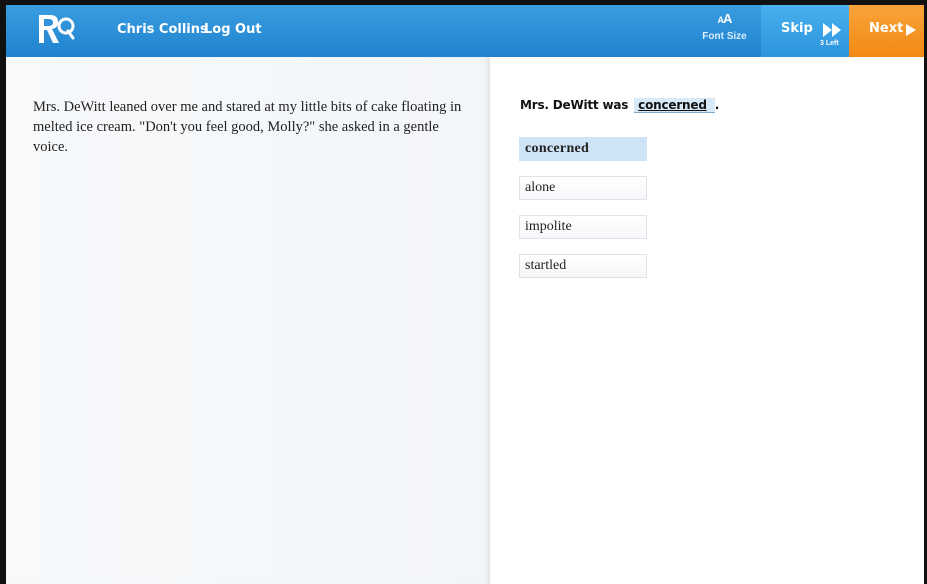  I want to click on question-sentence: Mrs. DeWitt was concerned., so click(619, 105).